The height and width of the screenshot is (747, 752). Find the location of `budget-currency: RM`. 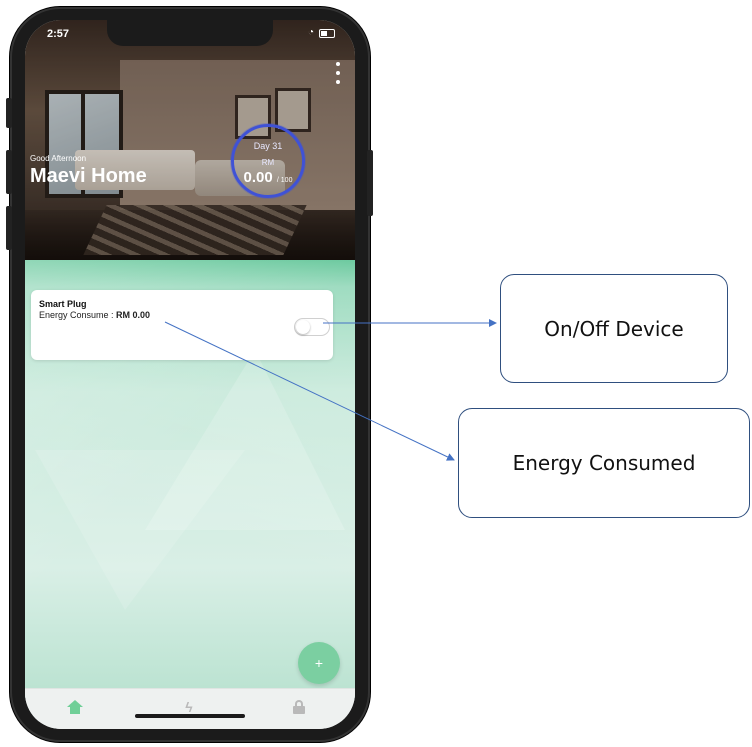

budget-currency: RM is located at coordinates (268, 162).